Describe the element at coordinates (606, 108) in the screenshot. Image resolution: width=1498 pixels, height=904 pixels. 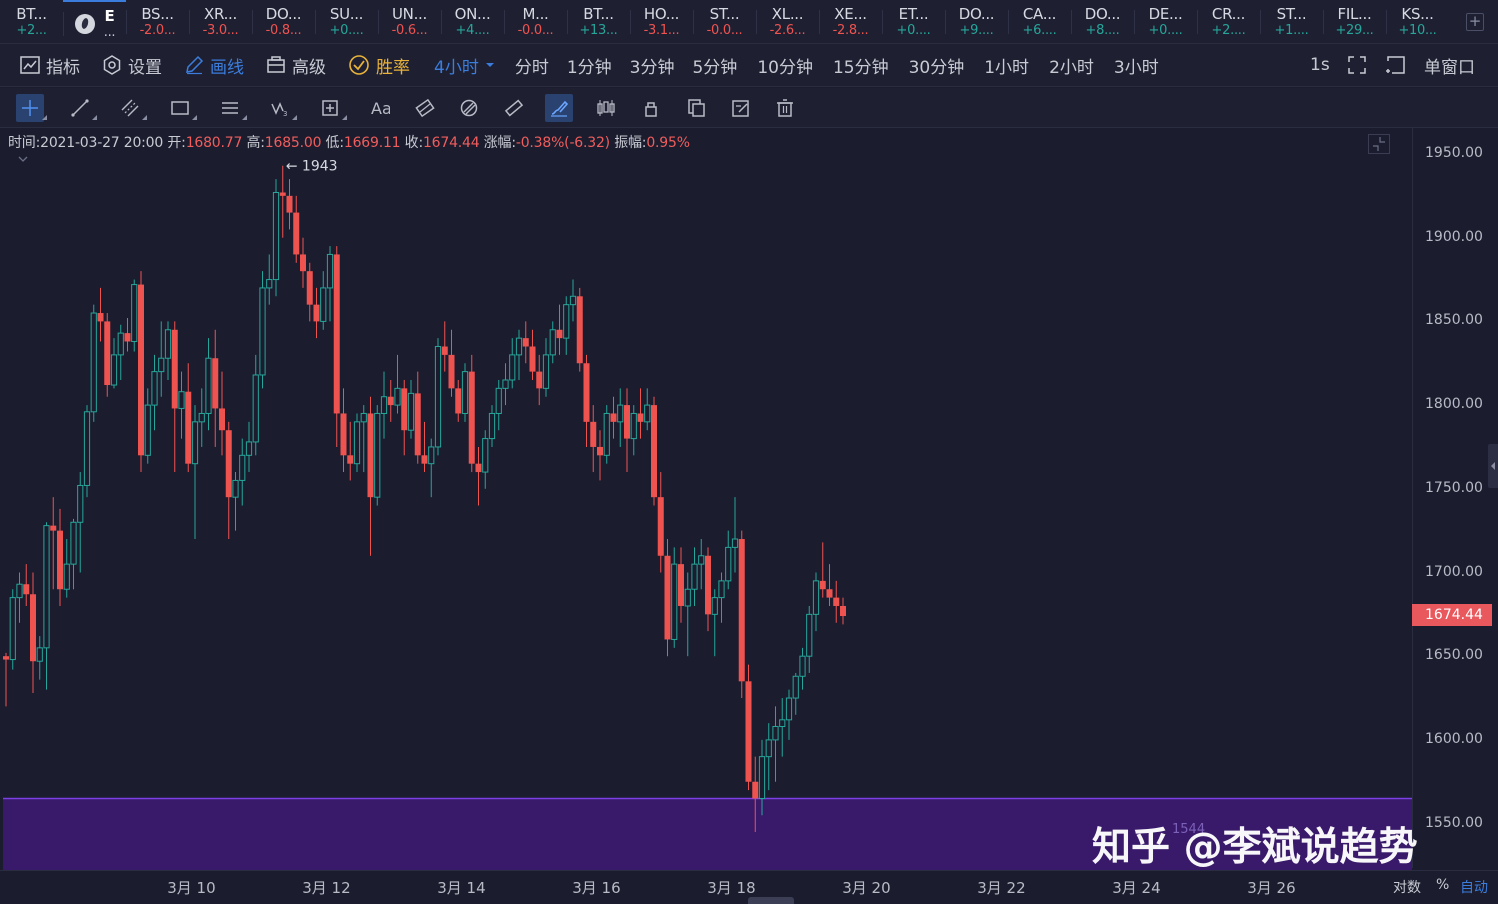
I see `candles-tool` at that location.